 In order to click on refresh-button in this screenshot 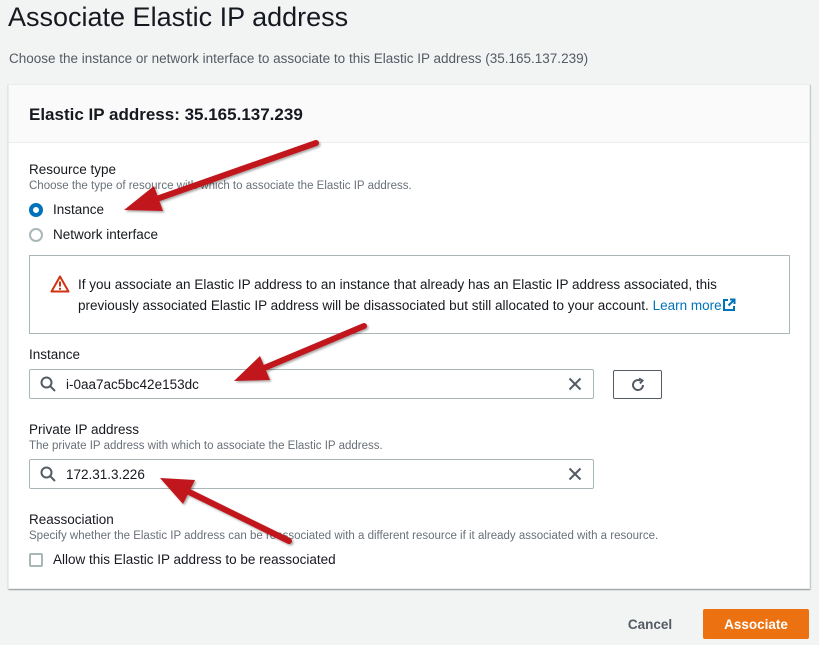, I will do `click(637, 384)`.